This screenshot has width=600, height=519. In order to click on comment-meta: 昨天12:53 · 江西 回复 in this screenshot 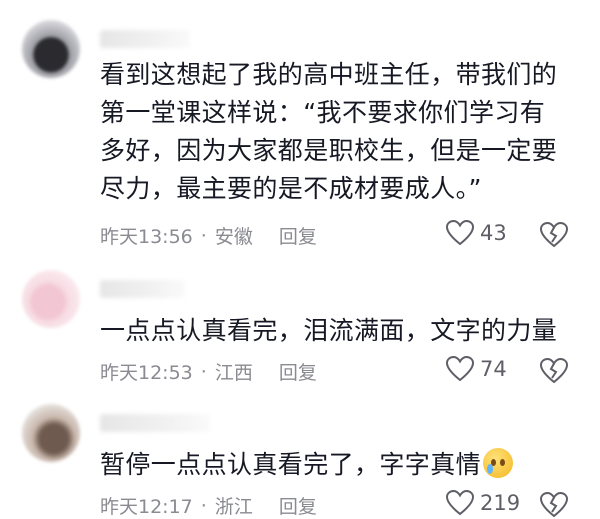, I will do `click(208, 371)`.